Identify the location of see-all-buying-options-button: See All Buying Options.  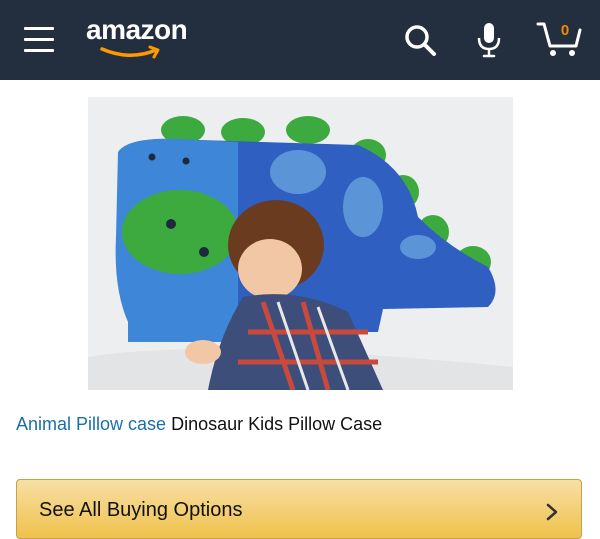
(299, 509).